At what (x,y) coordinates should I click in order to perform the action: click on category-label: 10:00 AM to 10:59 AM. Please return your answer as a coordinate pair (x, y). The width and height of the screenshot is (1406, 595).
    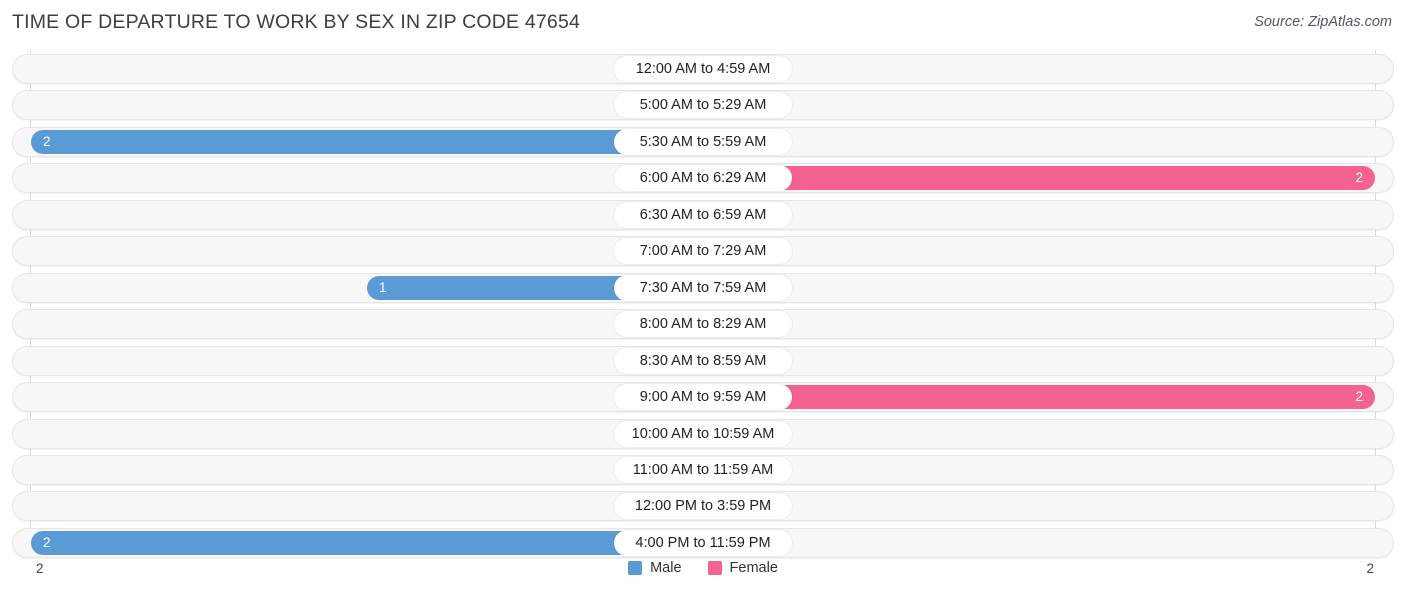
    Looking at the image, I should click on (703, 433).